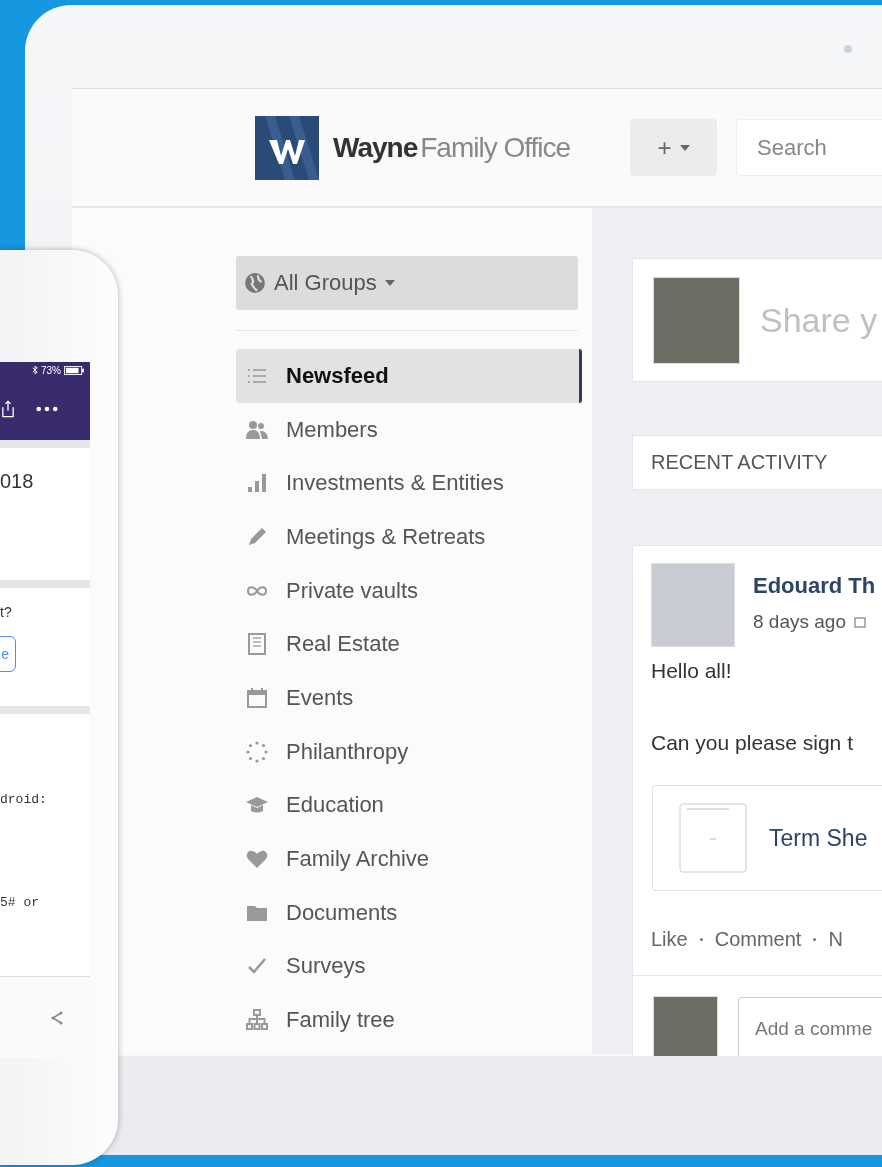 The image size is (882, 1167). What do you see at coordinates (409, 644) in the screenshot?
I see `sidebar-item: Real Estate` at bounding box center [409, 644].